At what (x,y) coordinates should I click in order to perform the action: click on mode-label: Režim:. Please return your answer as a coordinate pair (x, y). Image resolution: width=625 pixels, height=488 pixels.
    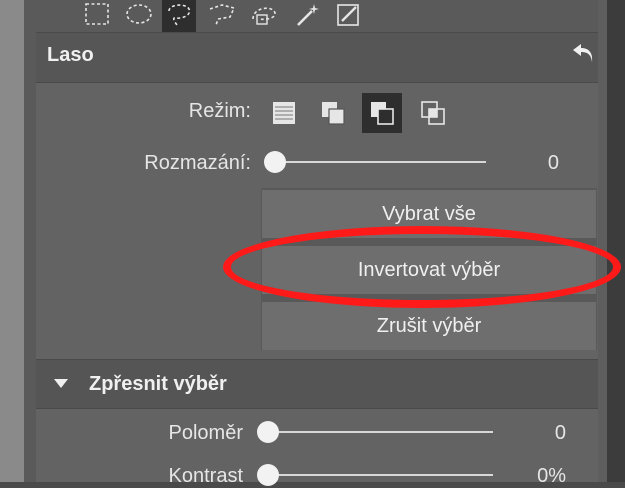
    Looking at the image, I should click on (219, 111).